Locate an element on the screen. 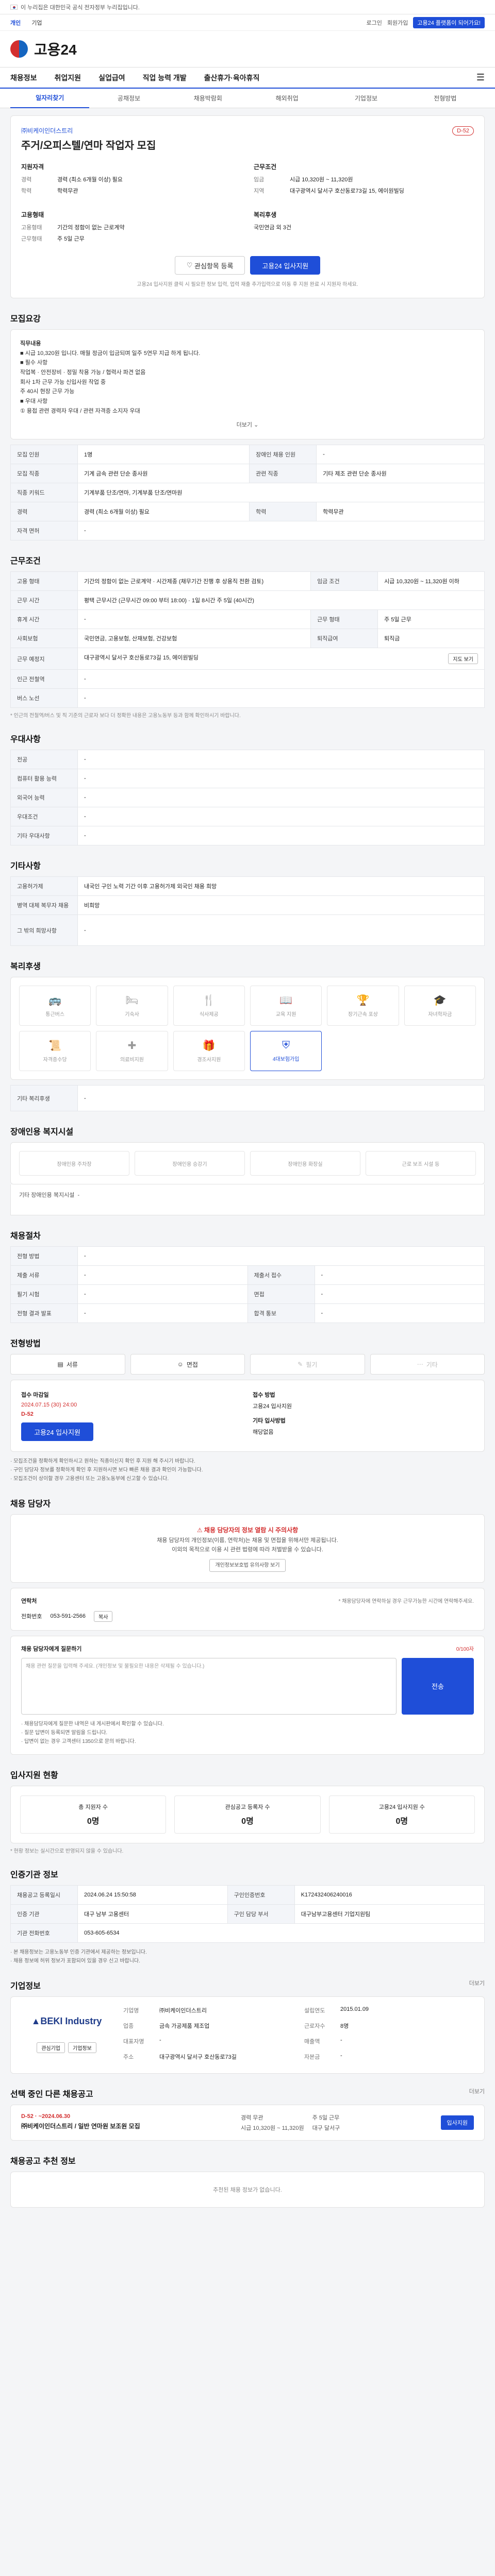 This screenshot has width=495, height=2576. table-header: 컴퓨터 활용 능력 is located at coordinates (44, 779).